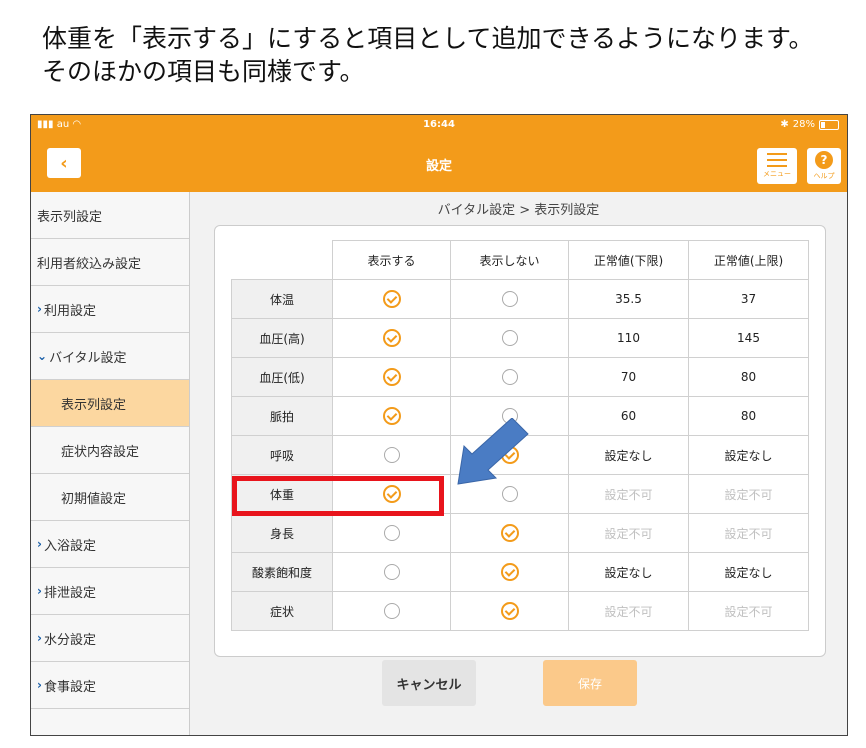 The width and height of the screenshot is (866, 748). Describe the element at coordinates (509, 260) in the screenshot. I see `column-header: 表示しない` at that location.